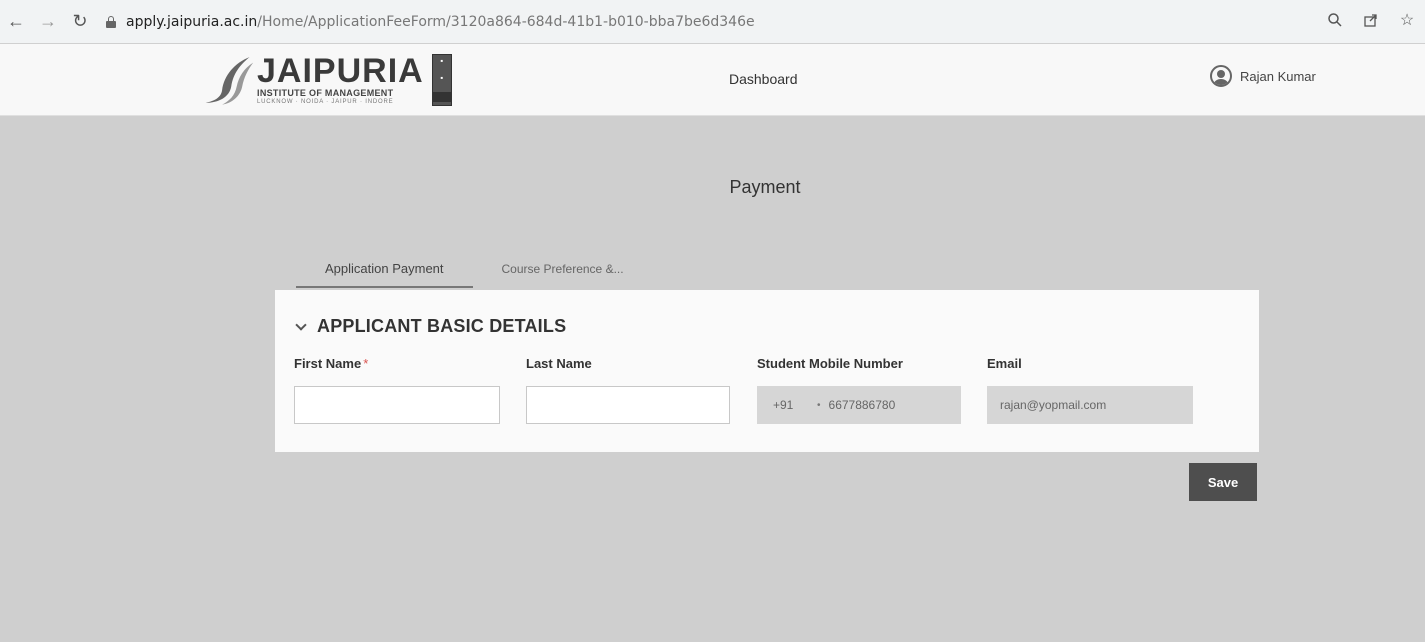  I want to click on country-code: +91, so click(783, 405).